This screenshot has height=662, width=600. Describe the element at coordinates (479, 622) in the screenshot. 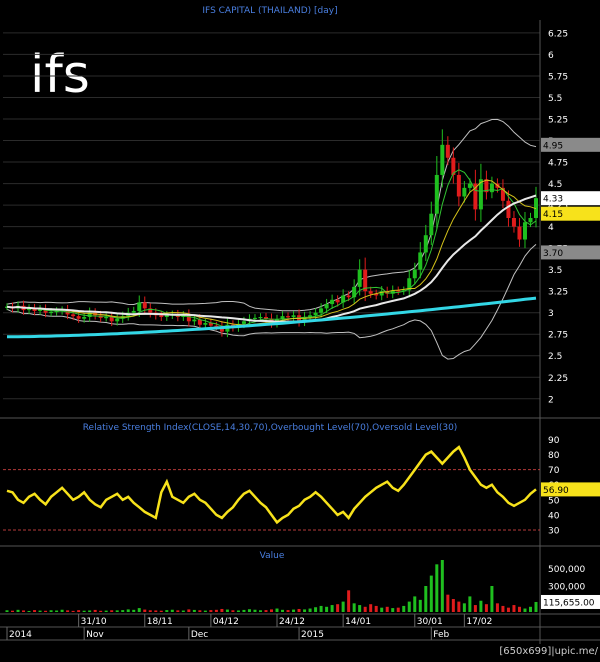

I see `x-tick-label: 17/02` at that location.